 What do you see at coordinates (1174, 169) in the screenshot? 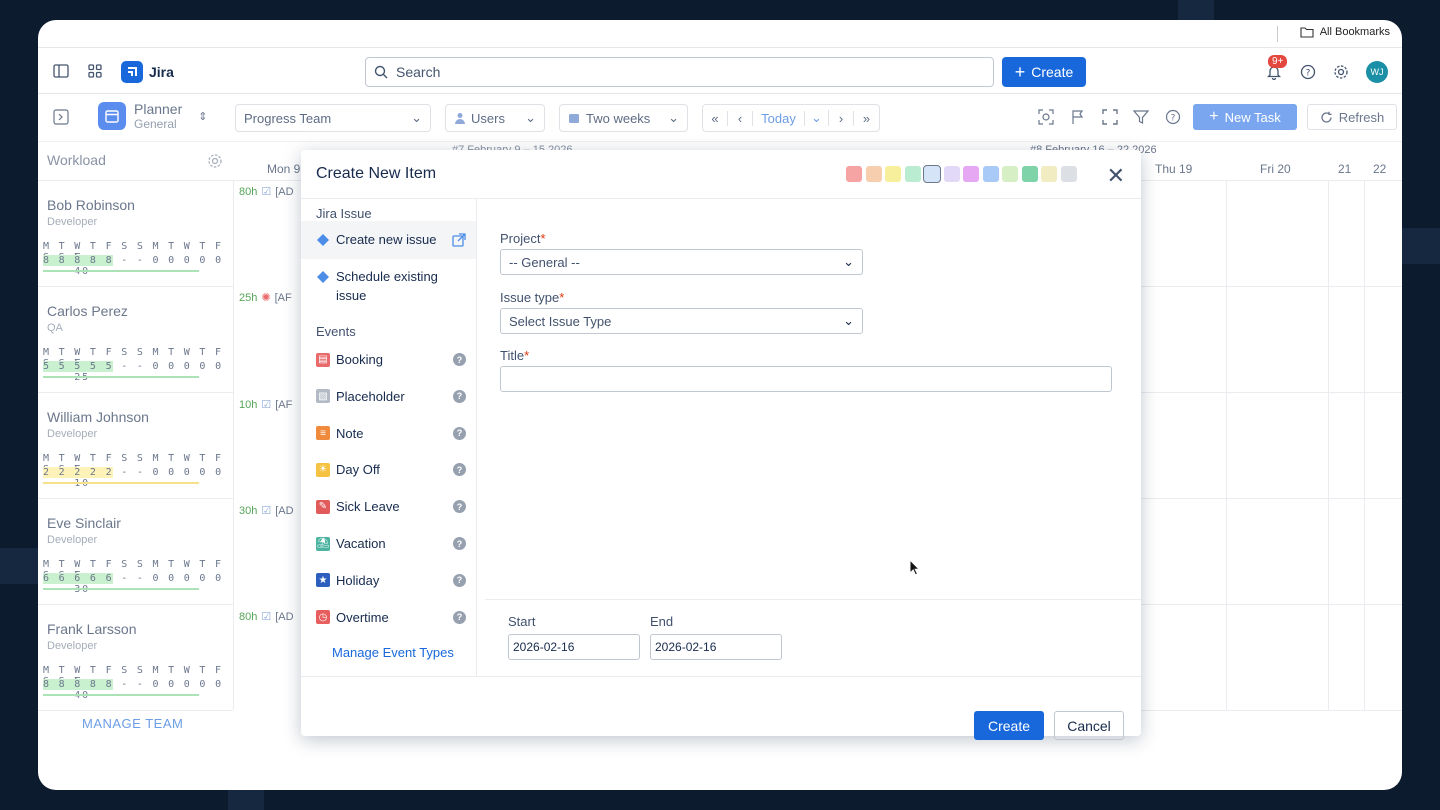
I see `day-header-thu: Thu 19` at bounding box center [1174, 169].